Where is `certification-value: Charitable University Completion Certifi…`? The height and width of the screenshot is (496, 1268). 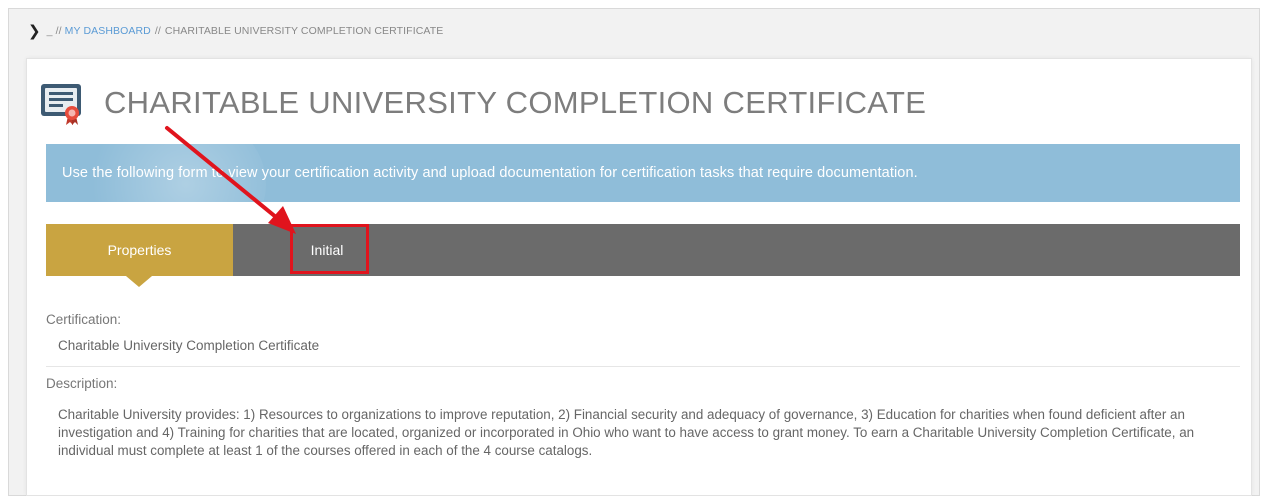 certification-value: Charitable University Completion Certifi… is located at coordinates (189, 345).